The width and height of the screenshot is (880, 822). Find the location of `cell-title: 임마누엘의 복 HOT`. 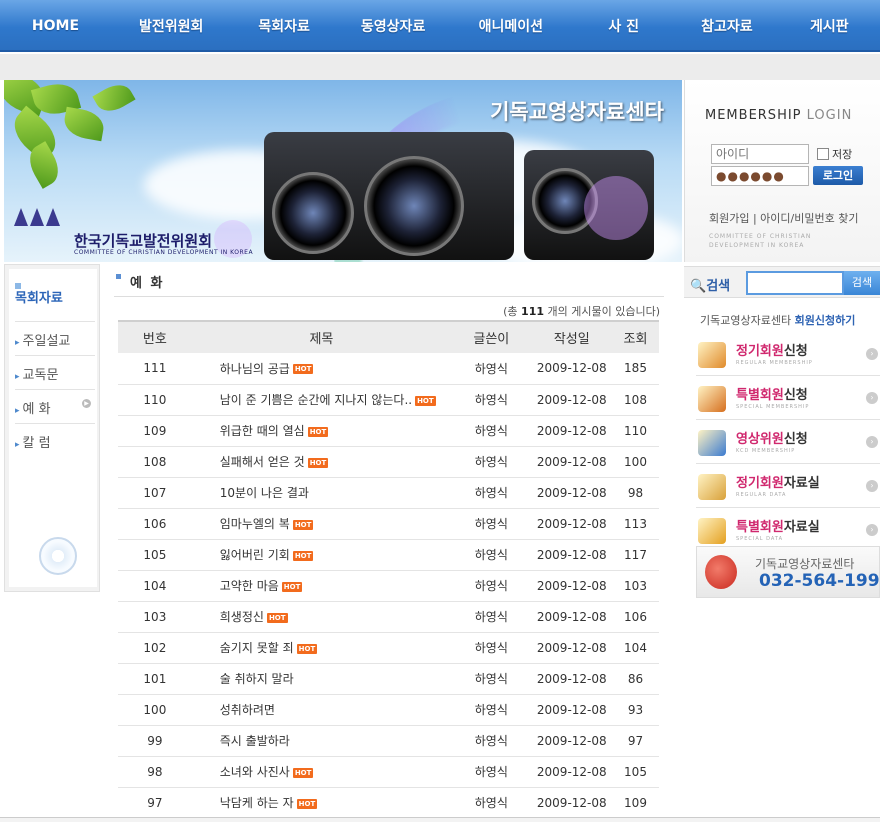

cell-title: 임마누엘의 복 HOT is located at coordinates (321, 524).